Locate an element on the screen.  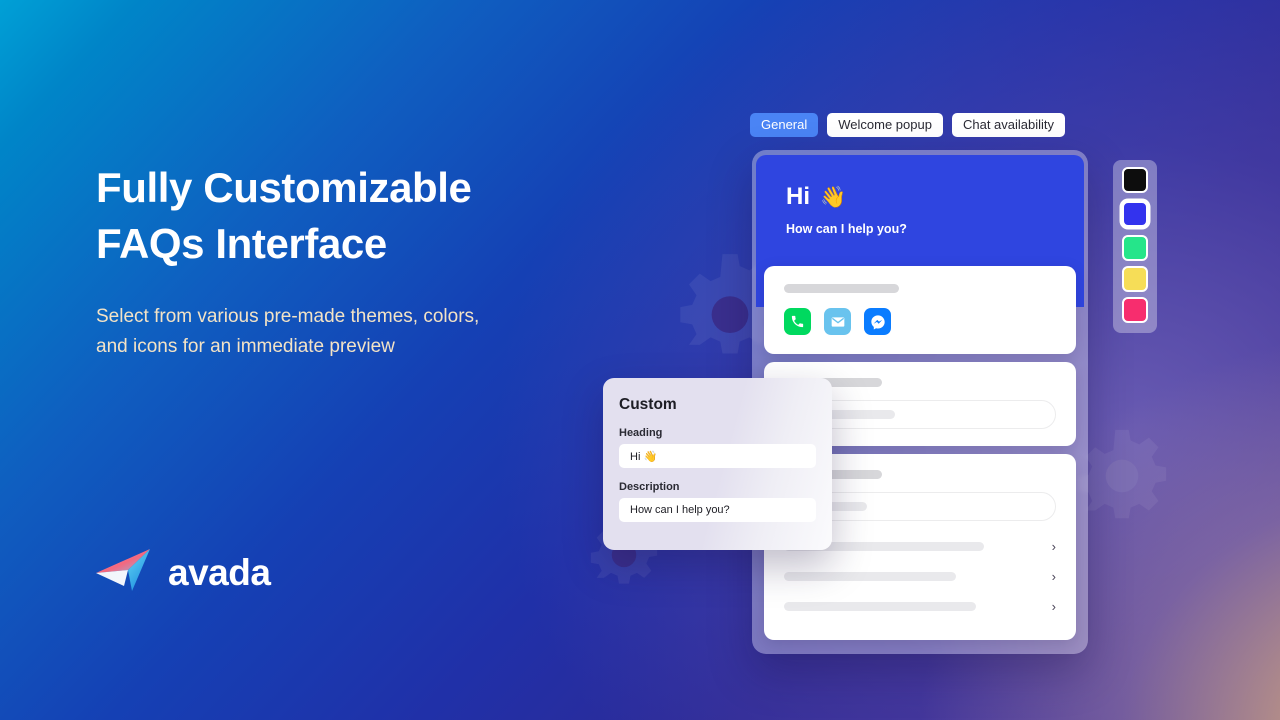
contact-icon-row is located at coordinates (920, 321).